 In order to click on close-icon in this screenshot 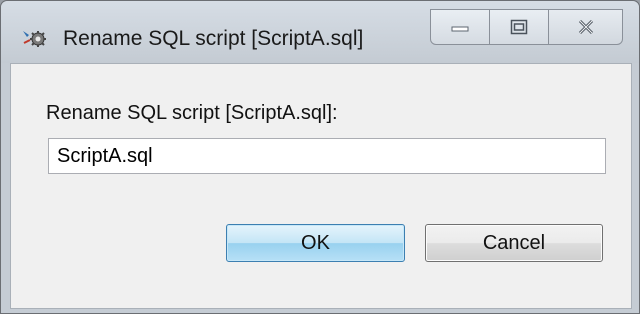, I will do `click(585, 27)`.